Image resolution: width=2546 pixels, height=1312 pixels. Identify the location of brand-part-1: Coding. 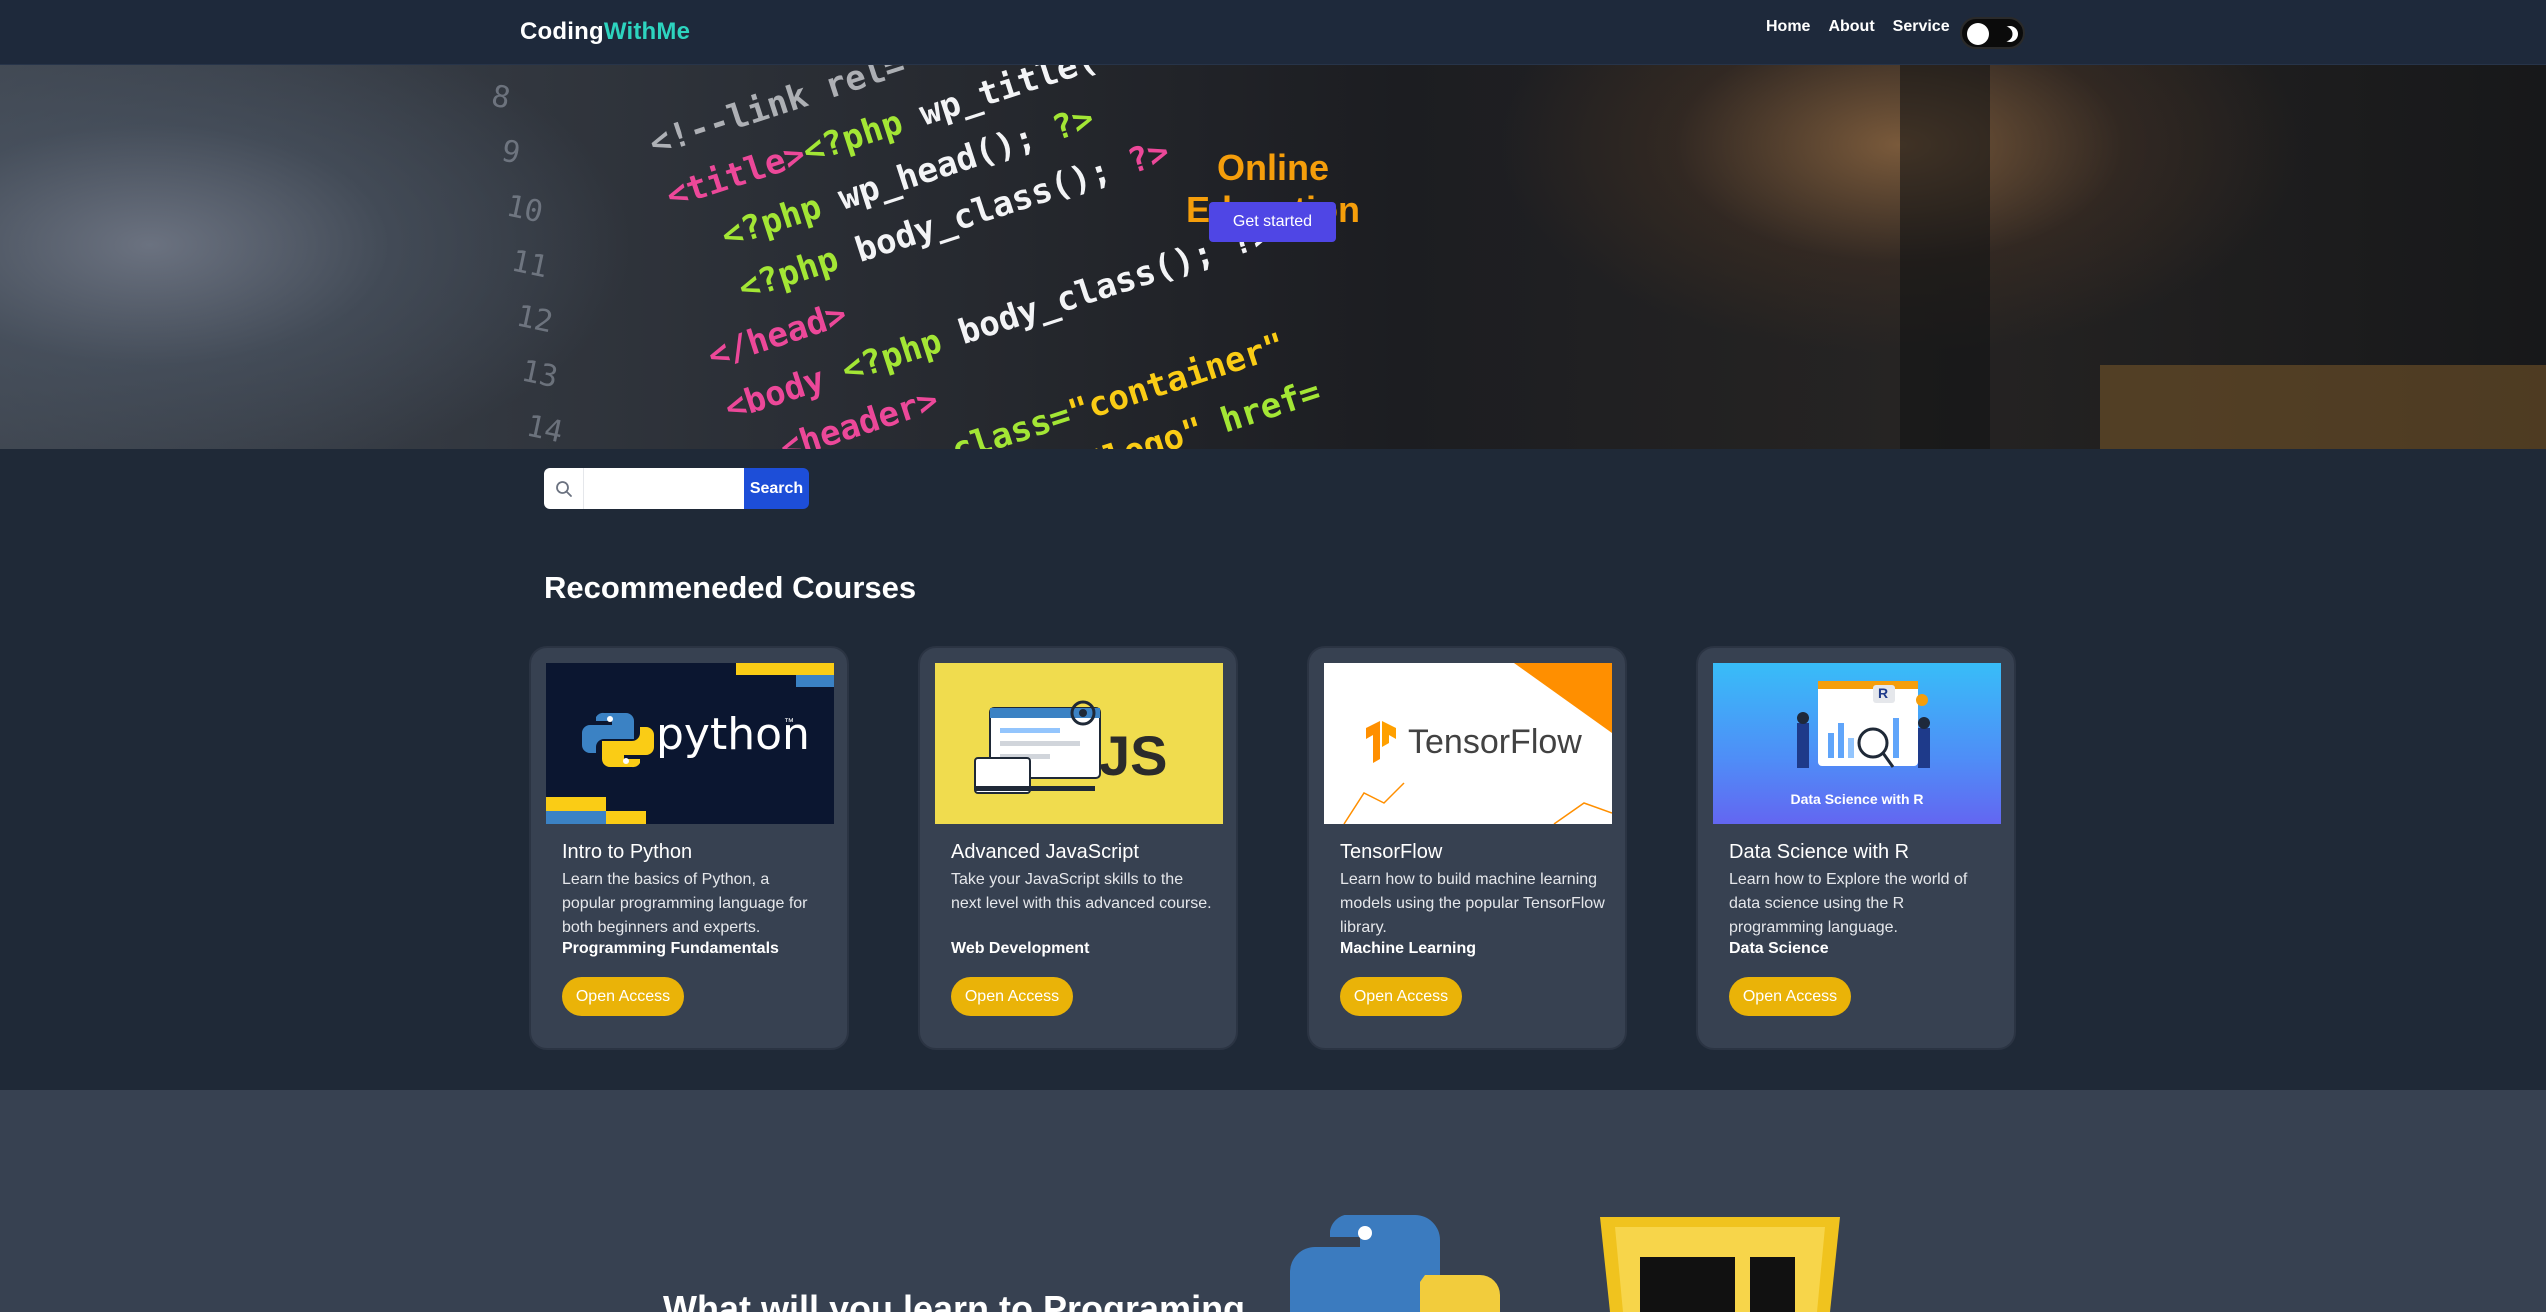
(562, 31).